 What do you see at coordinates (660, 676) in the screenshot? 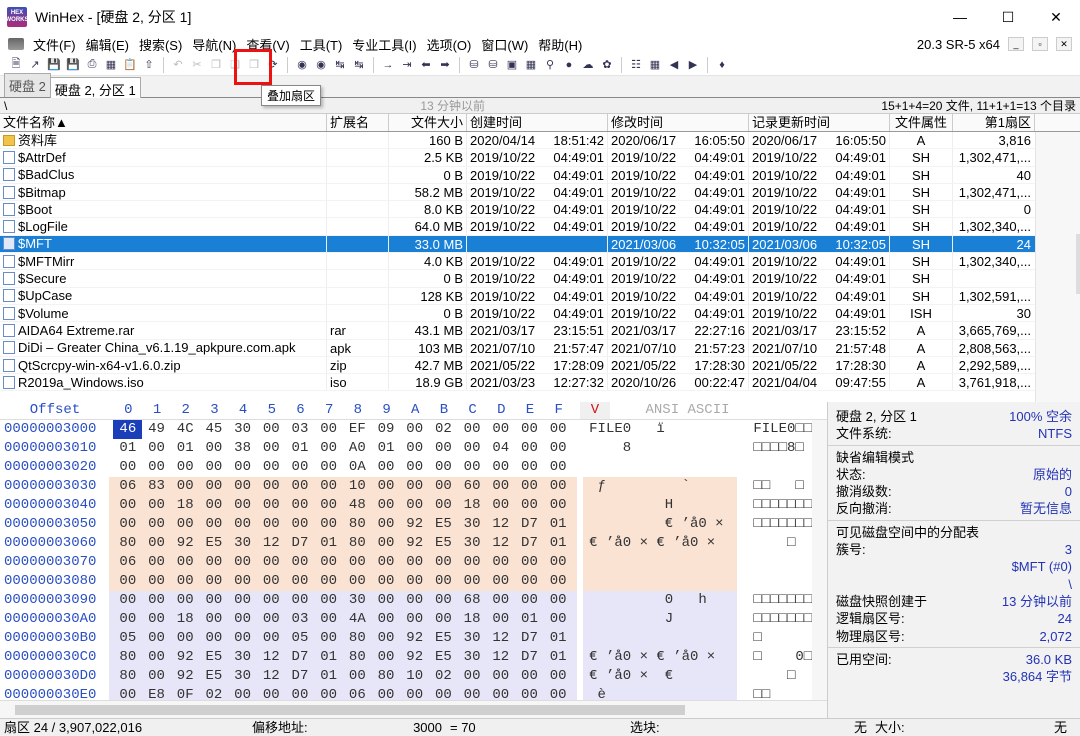
I see `ansi-text: € ’å0 × €` at bounding box center [660, 676].